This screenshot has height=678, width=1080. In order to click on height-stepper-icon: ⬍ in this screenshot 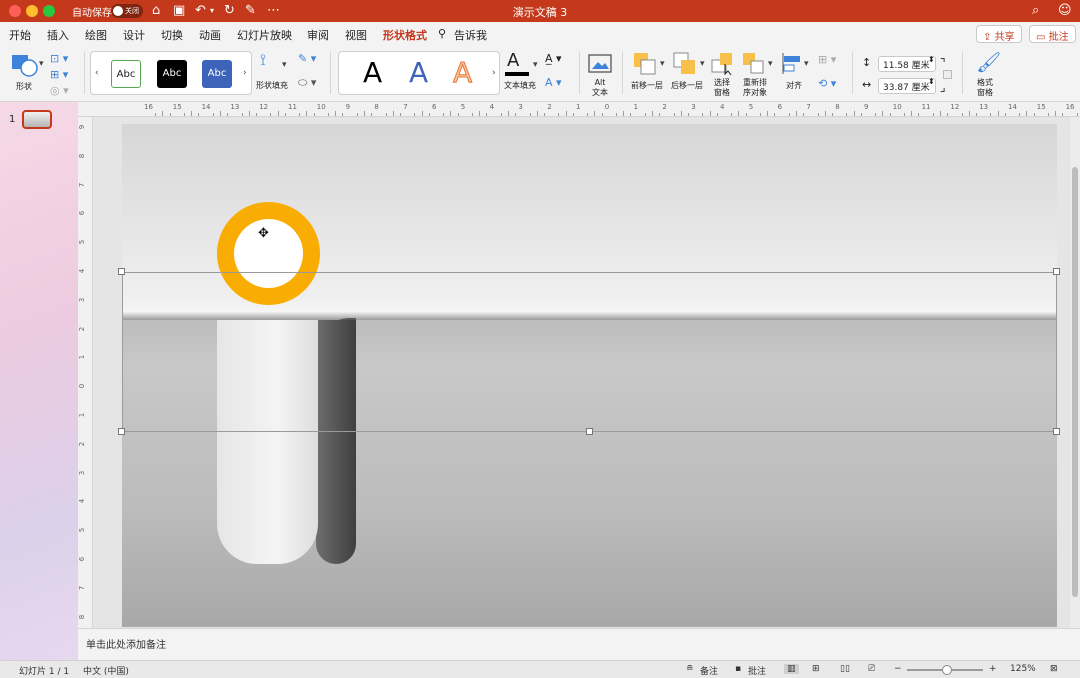, I will do `click(931, 59)`.